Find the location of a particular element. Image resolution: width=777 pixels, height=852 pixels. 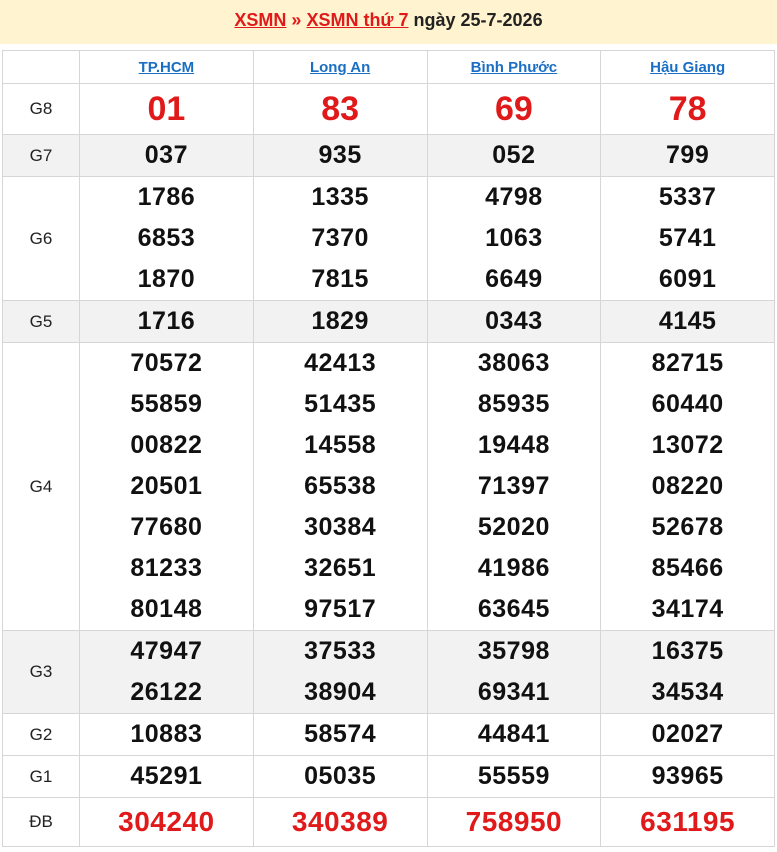

prize-cell: 05035 is located at coordinates (340, 776).